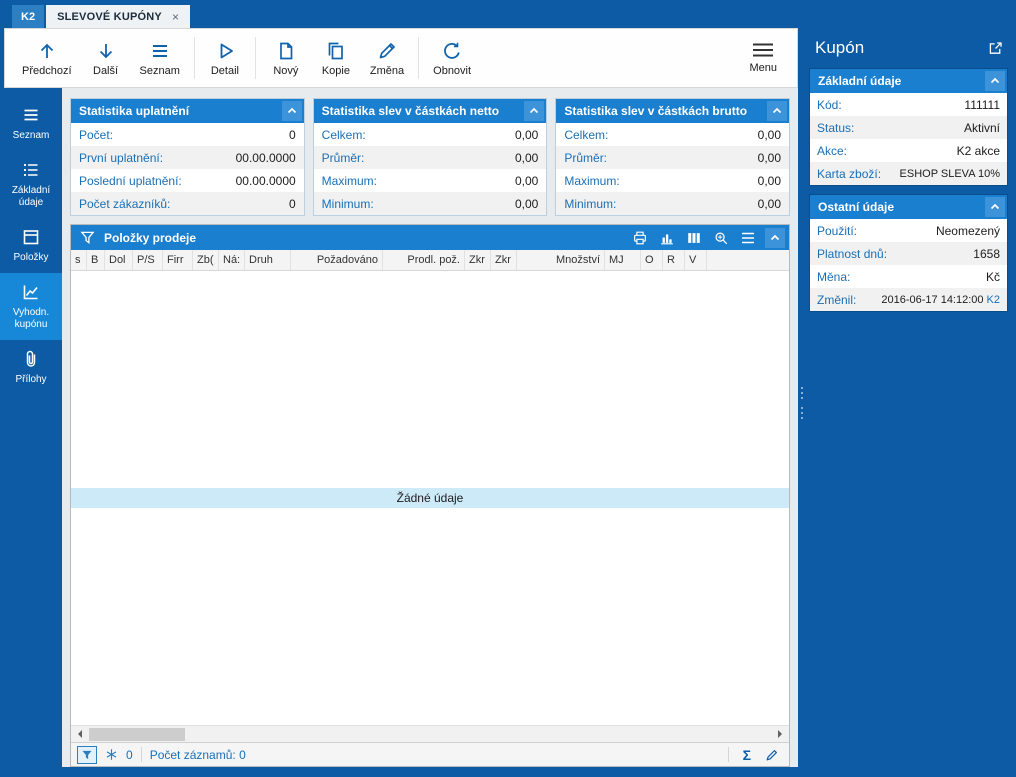 Image resolution: width=1016 pixels, height=777 pixels. I want to click on horizontal-scrollbar, so click(430, 733).